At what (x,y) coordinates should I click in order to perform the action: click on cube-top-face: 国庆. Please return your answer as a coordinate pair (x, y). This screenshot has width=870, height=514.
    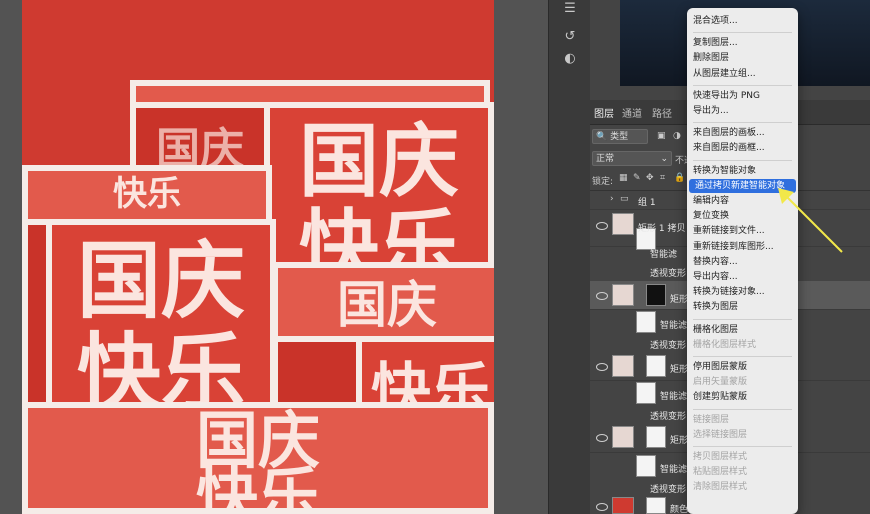
    Looking at the image, I should click on (383, 302).